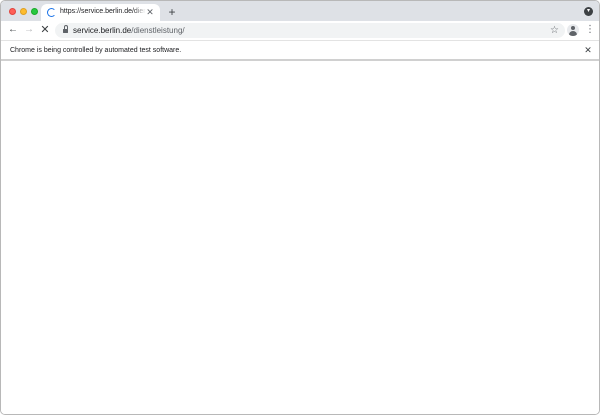  Describe the element at coordinates (588, 50) in the screenshot. I see `infobar-close-icon: ✕` at that location.